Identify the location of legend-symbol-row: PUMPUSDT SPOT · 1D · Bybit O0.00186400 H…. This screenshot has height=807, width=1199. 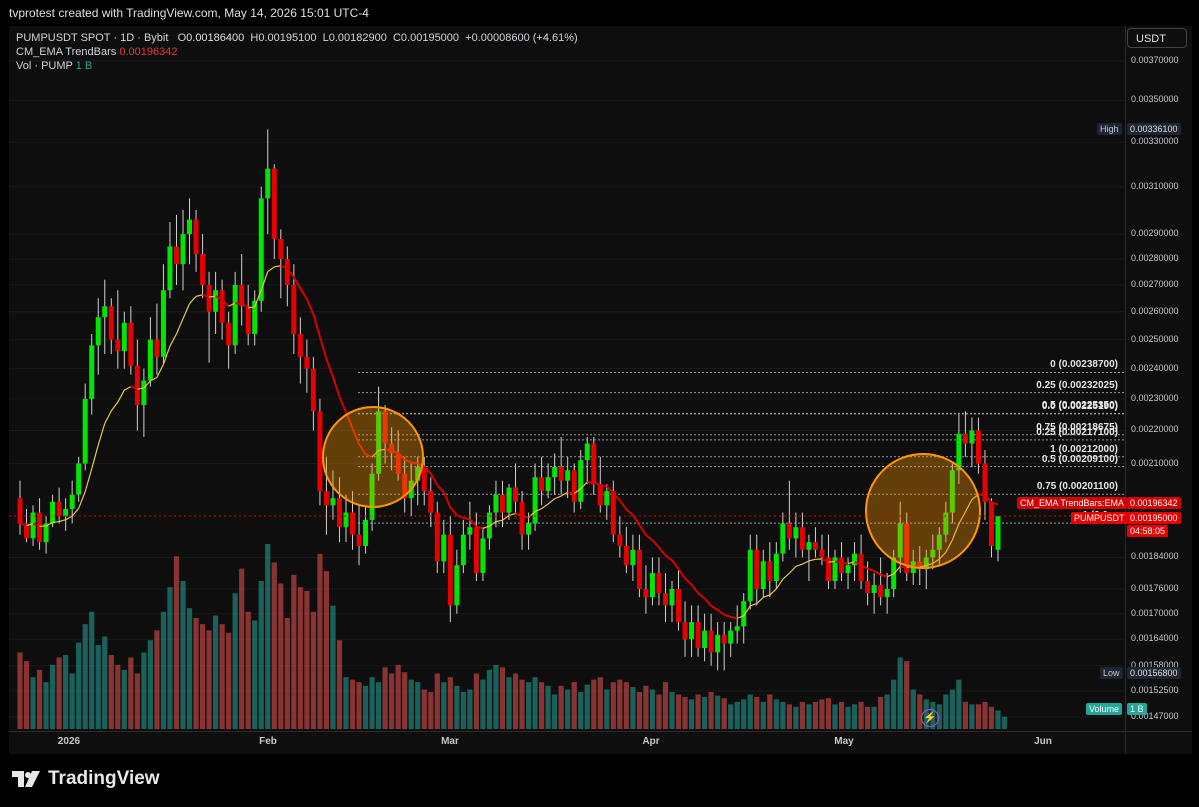
(297, 38).